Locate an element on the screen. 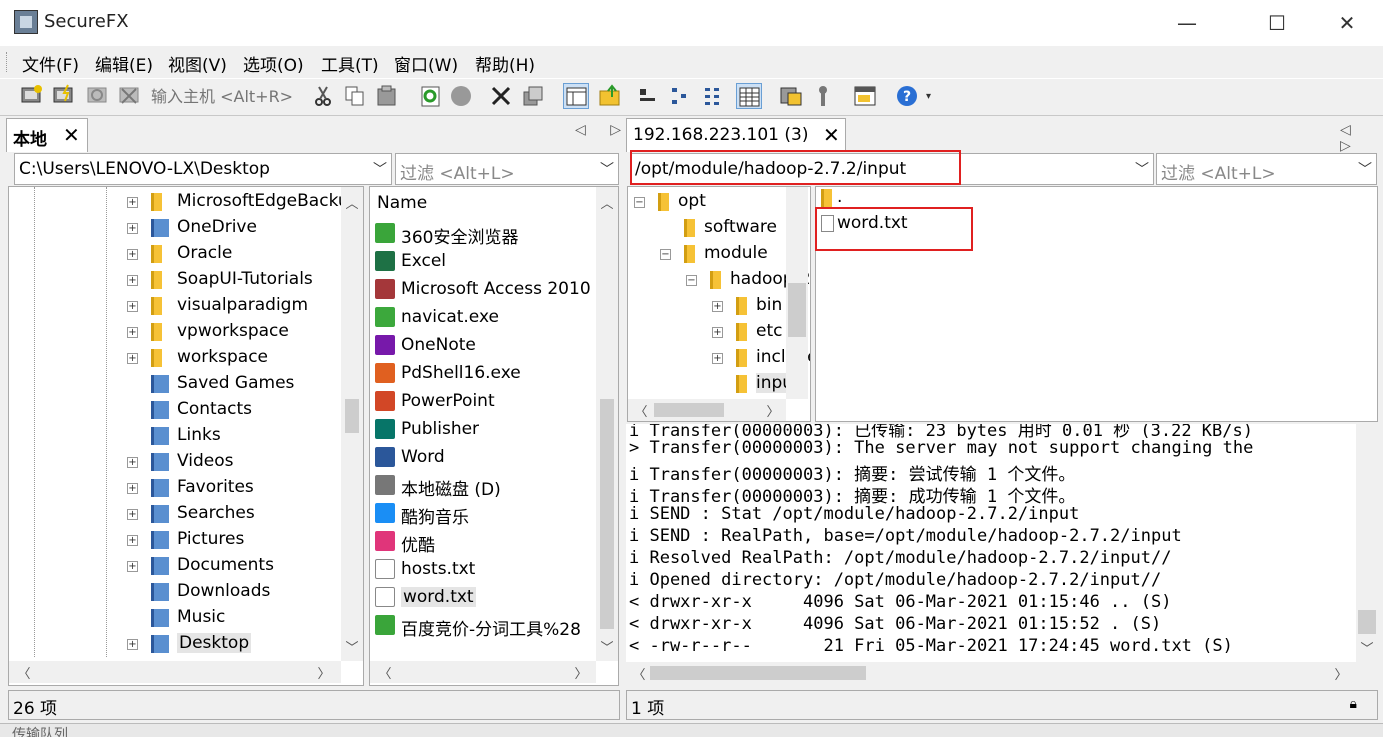  remote-tree-hscrollbar: 〈 〉 is located at coordinates (707, 410).